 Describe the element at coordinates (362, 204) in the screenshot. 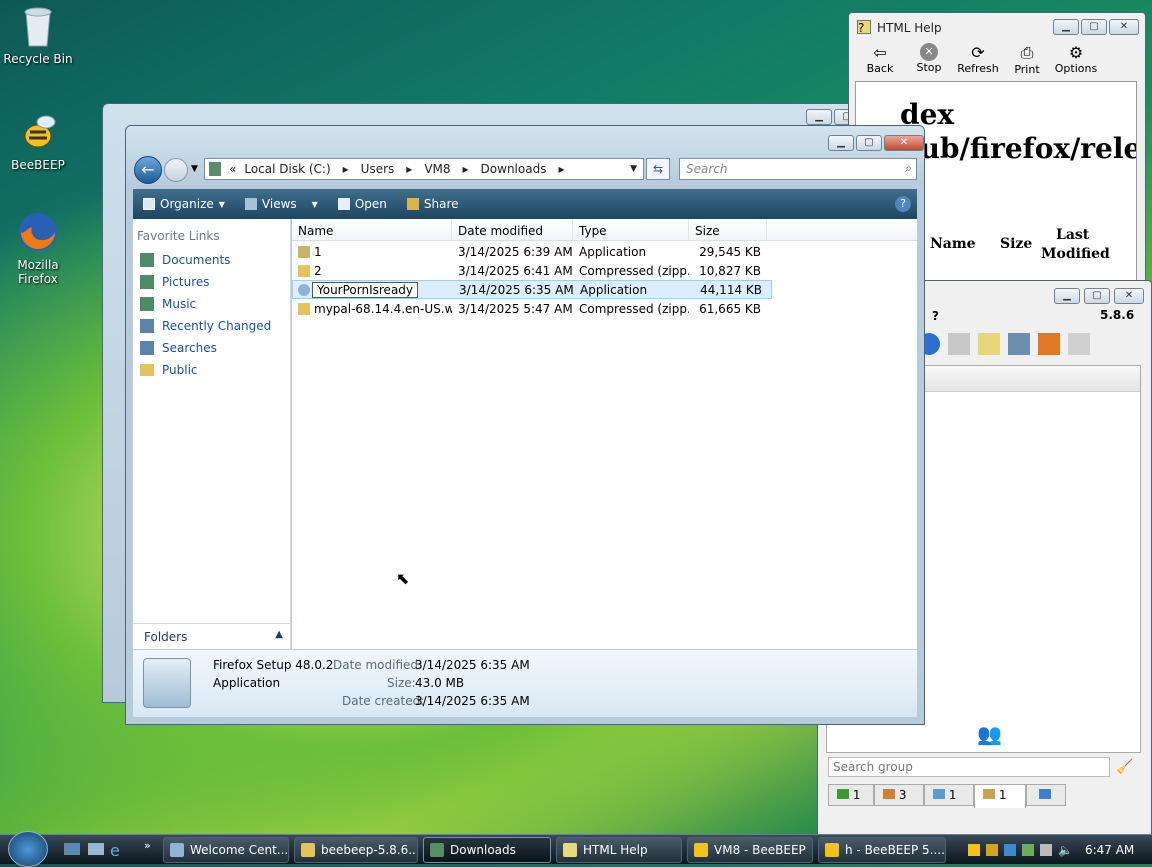

I see `open-button: Open` at that location.